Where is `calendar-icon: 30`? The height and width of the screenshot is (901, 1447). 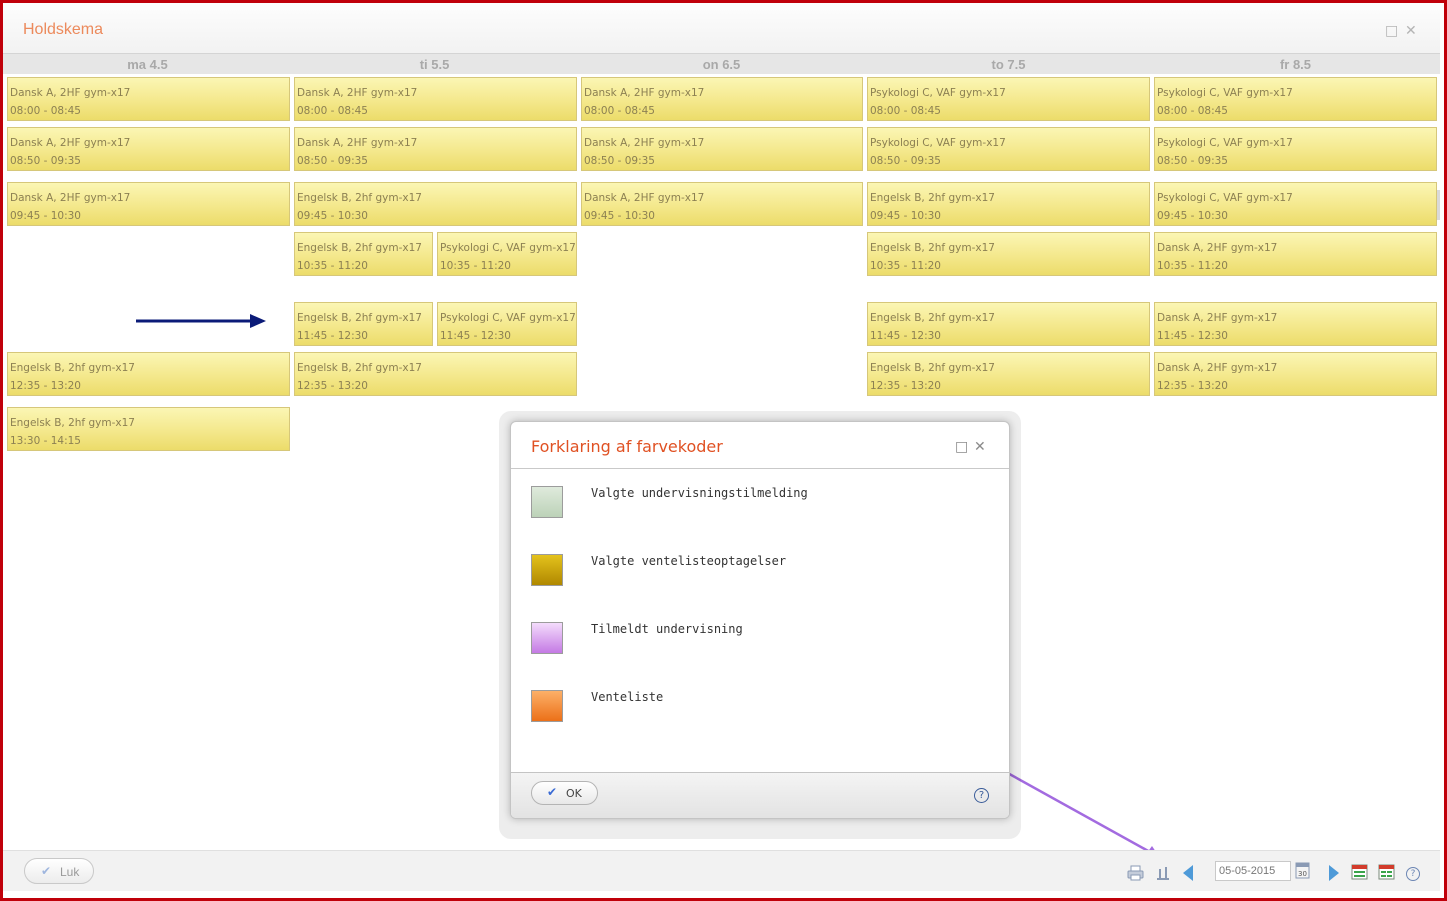 calendar-icon: 30 is located at coordinates (1302, 870).